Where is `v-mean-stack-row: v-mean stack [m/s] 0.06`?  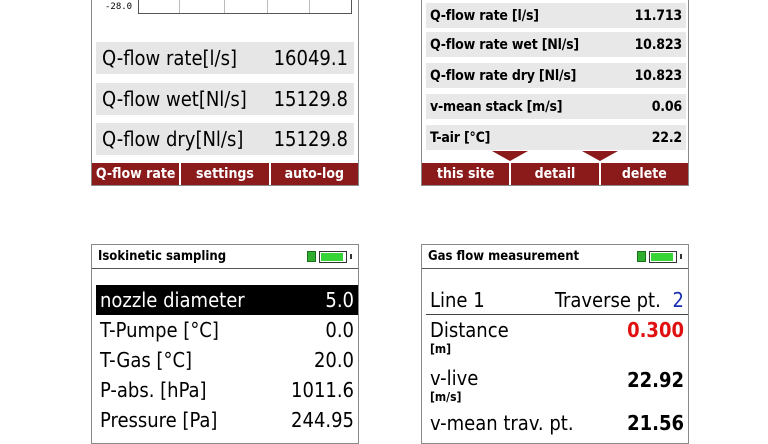 v-mean-stack-row: v-mean stack [m/s] 0.06 is located at coordinates (556, 106).